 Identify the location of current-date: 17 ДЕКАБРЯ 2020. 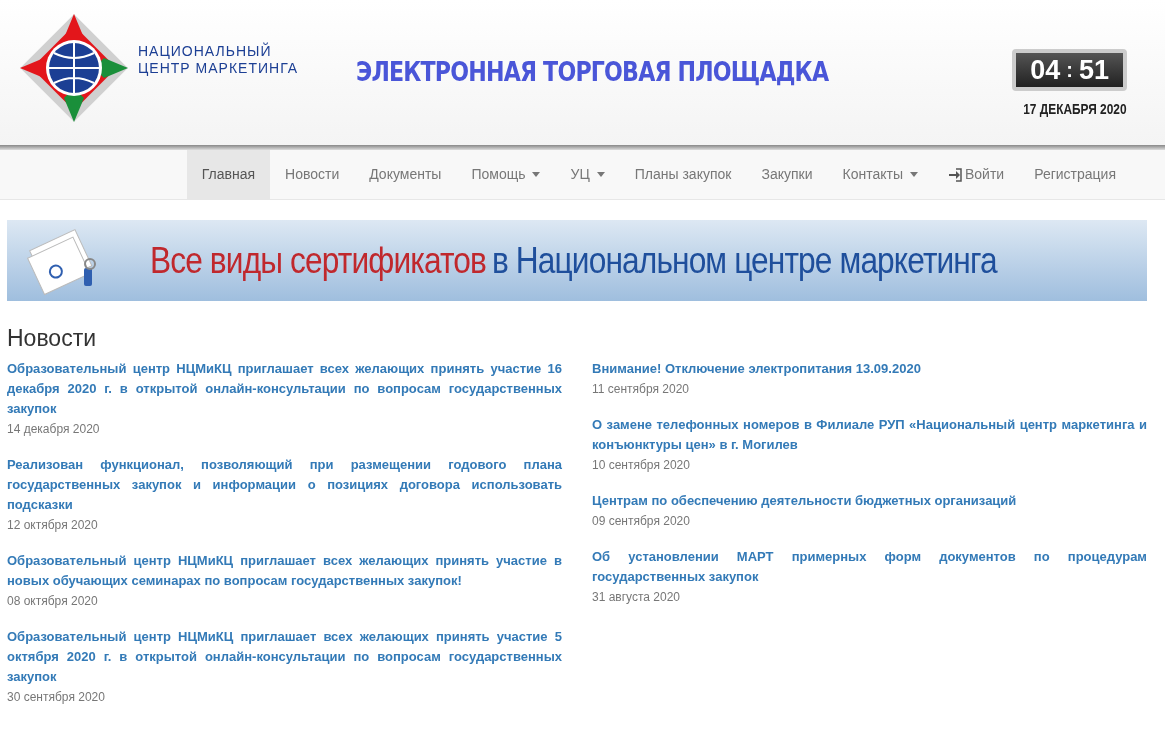
(1075, 109).